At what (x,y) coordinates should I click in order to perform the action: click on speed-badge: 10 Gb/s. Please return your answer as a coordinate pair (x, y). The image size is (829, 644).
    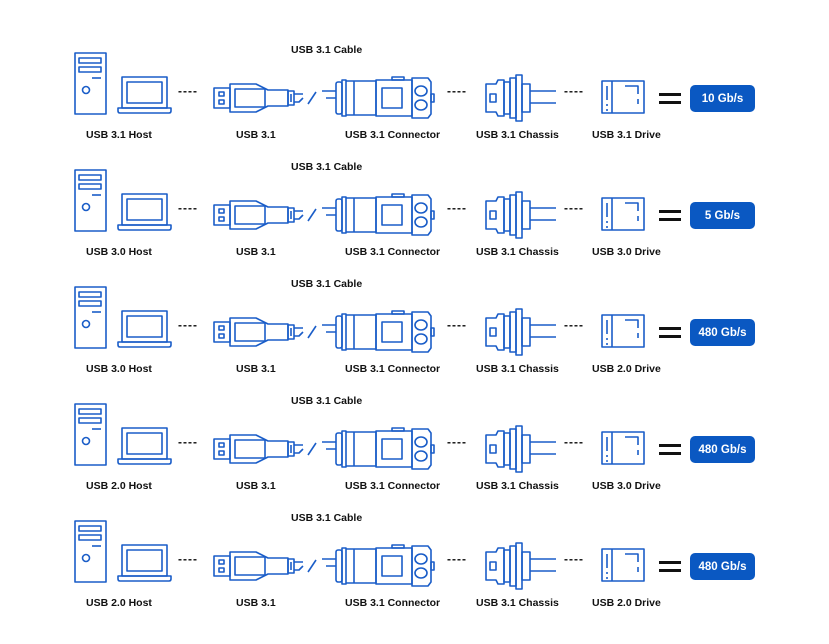
    Looking at the image, I should click on (722, 98).